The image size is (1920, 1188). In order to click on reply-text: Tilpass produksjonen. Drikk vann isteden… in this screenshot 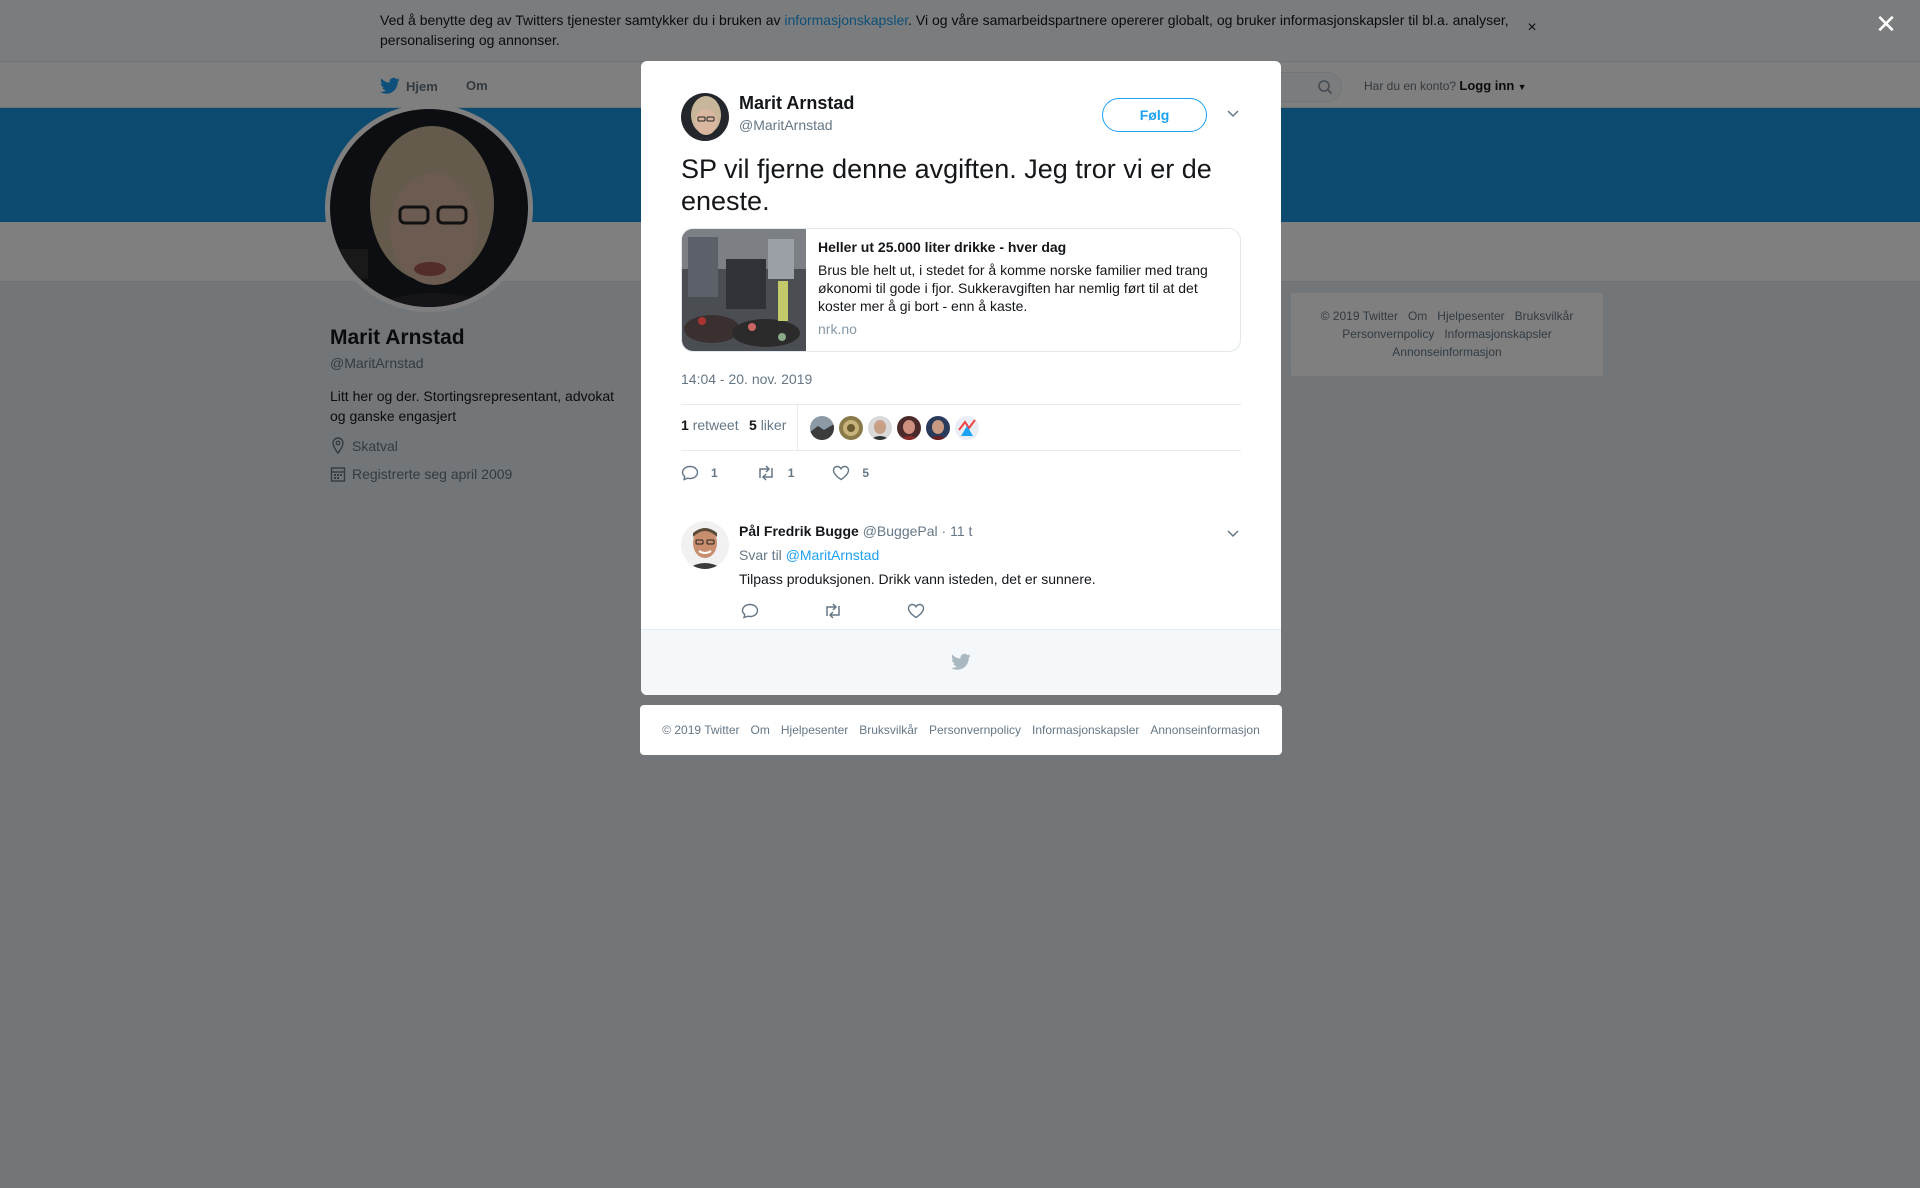, I will do `click(917, 579)`.